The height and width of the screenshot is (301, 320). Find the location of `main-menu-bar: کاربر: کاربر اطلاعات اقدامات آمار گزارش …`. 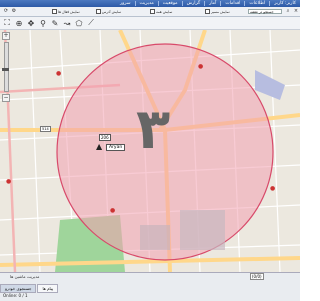

main-menu-bar: کاربر: کاربر اطلاعات اقدامات آمار گزارش … is located at coordinates (150, 3).